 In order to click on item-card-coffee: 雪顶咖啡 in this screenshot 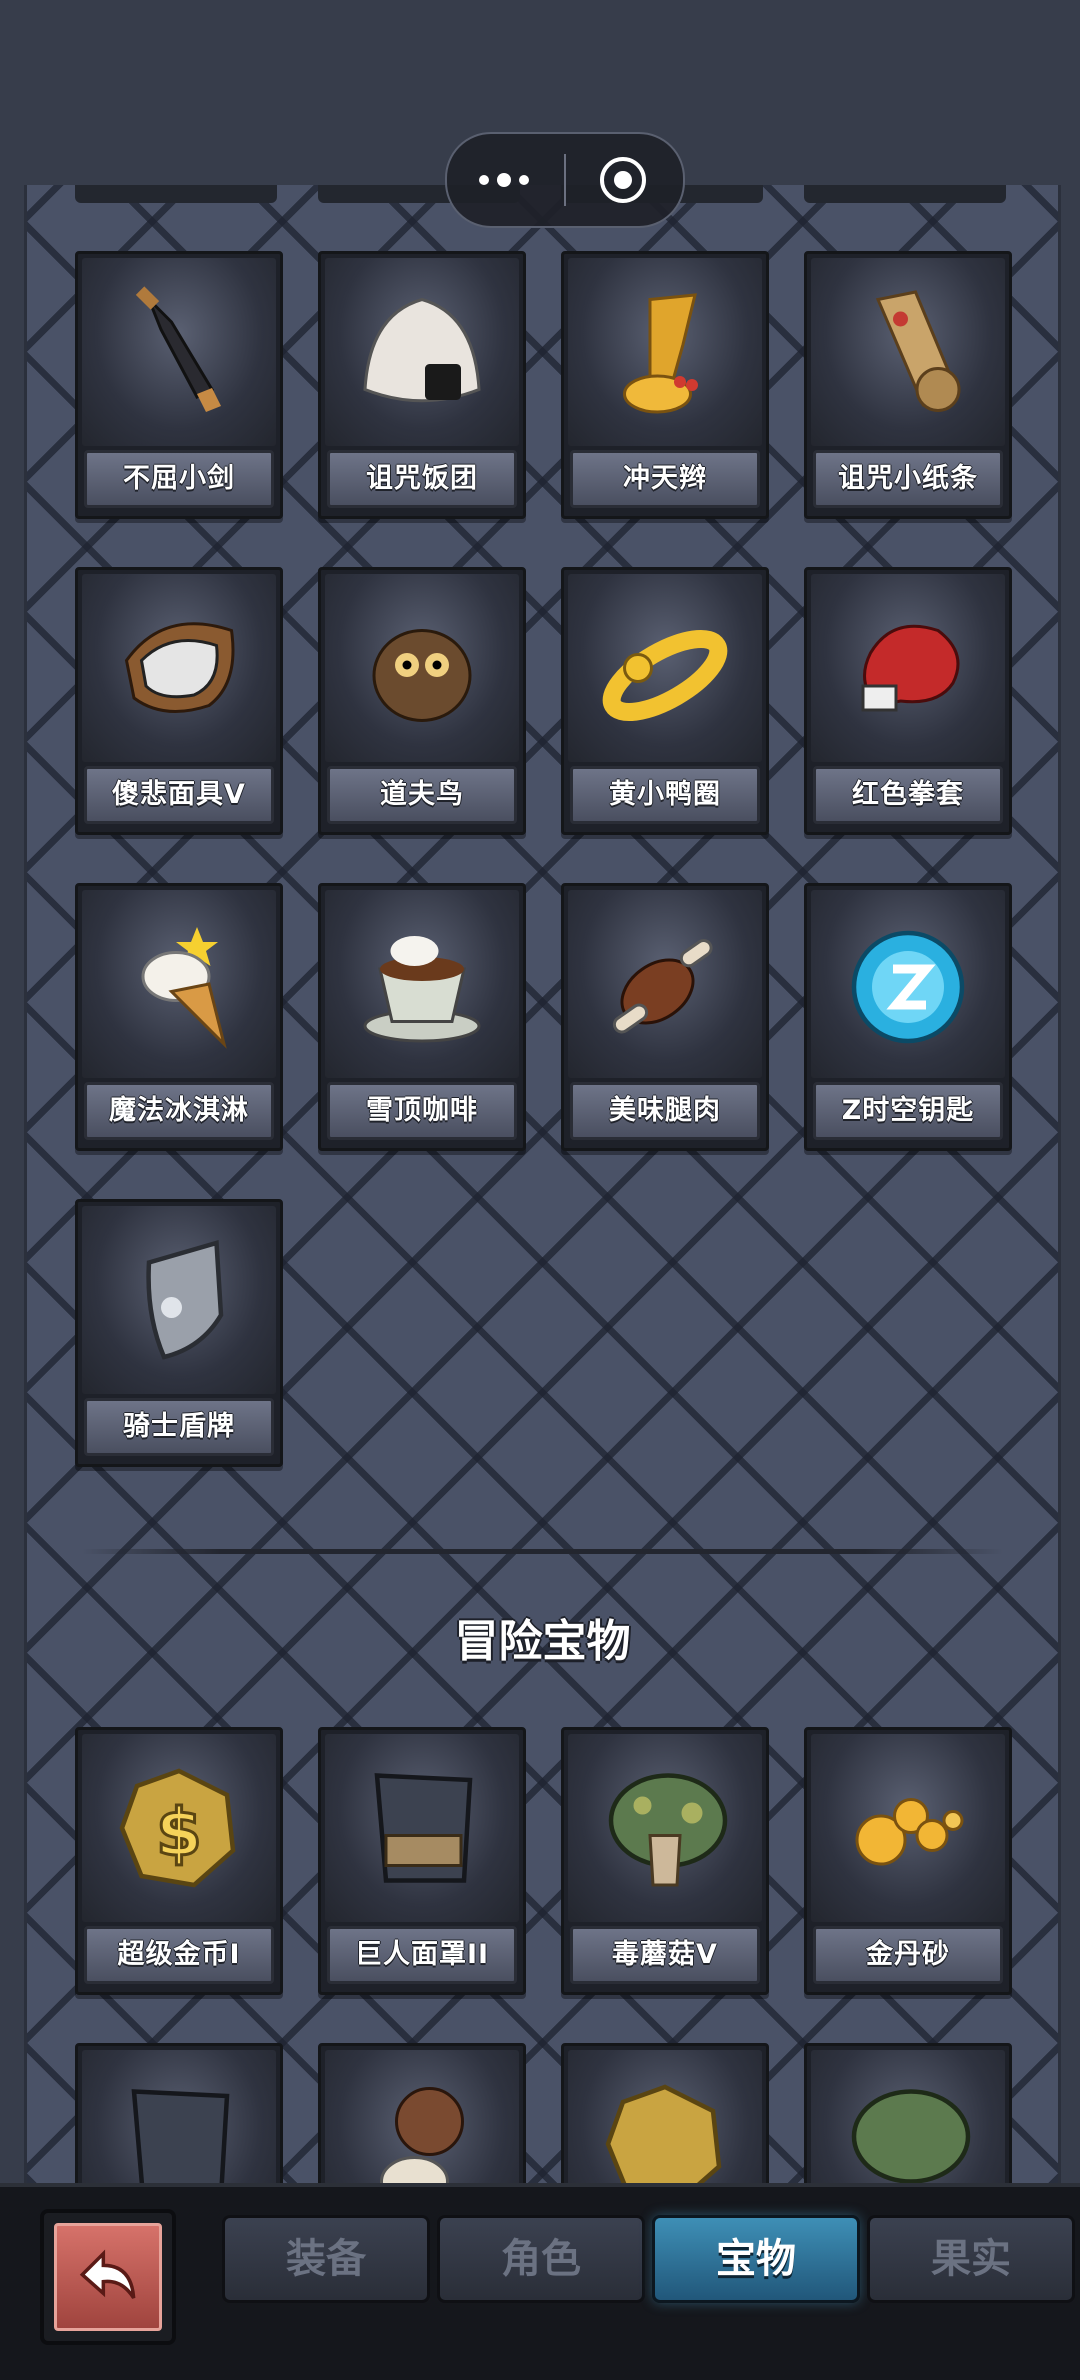, I will do `click(422, 1017)`.